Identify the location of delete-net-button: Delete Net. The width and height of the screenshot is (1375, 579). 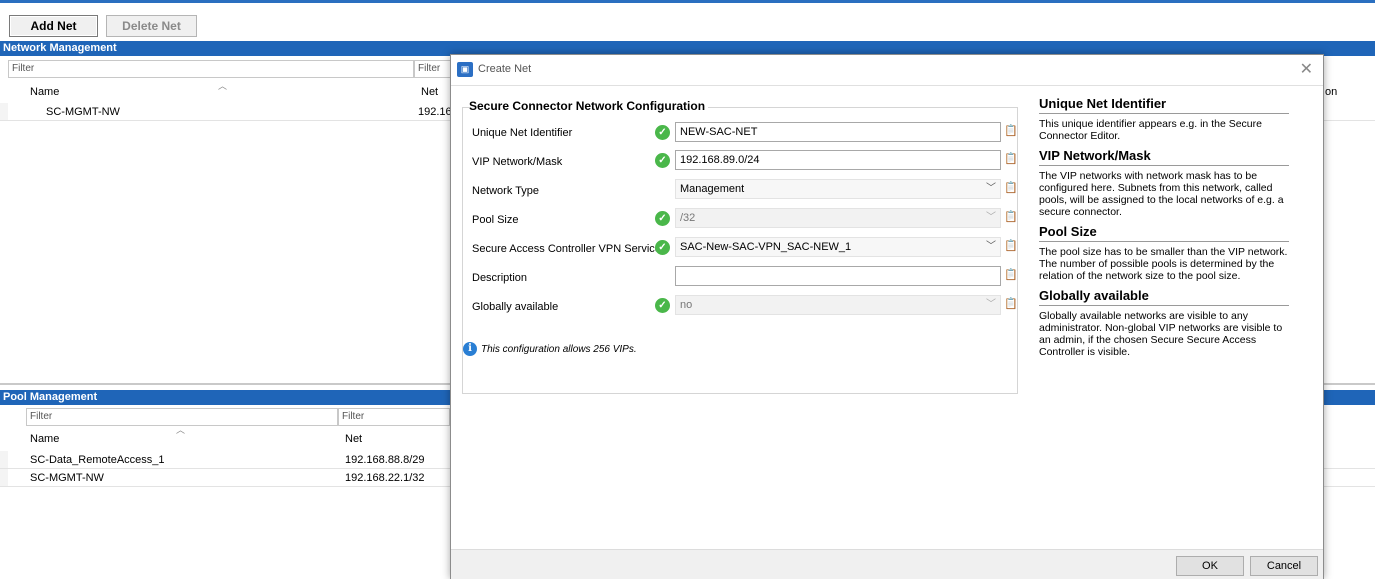
(151, 26).